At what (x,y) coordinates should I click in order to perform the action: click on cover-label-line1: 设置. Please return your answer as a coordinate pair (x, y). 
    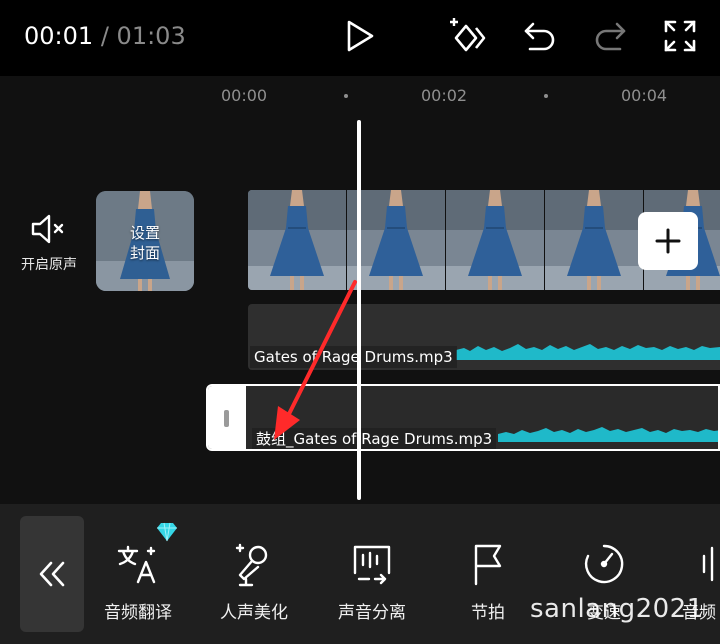
    Looking at the image, I should click on (144, 233).